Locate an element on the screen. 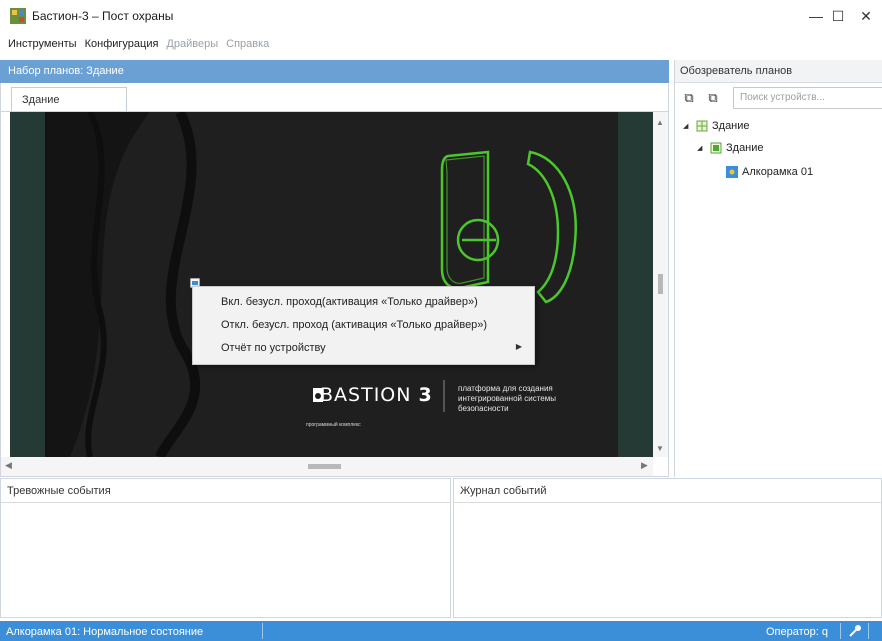  close-button: ✕ is located at coordinates (864, 16).